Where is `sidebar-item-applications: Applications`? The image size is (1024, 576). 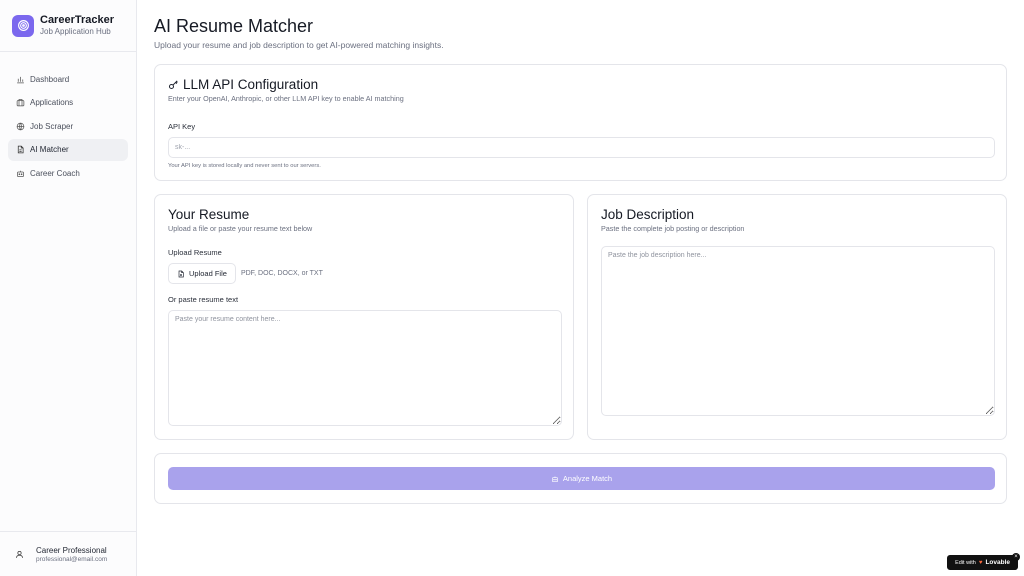 sidebar-item-applications: Applications is located at coordinates (68, 103).